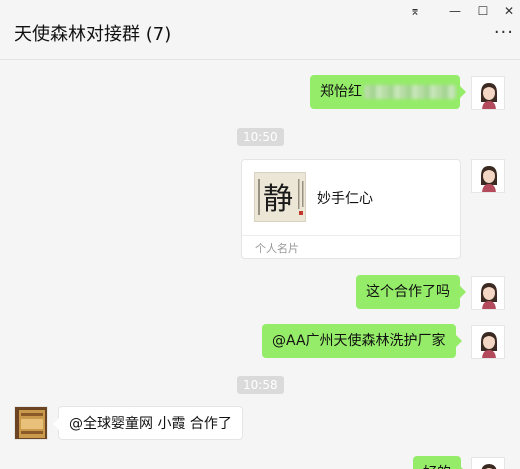  I want to click on message-bubble-self: 这个合作了吗, so click(411, 292).